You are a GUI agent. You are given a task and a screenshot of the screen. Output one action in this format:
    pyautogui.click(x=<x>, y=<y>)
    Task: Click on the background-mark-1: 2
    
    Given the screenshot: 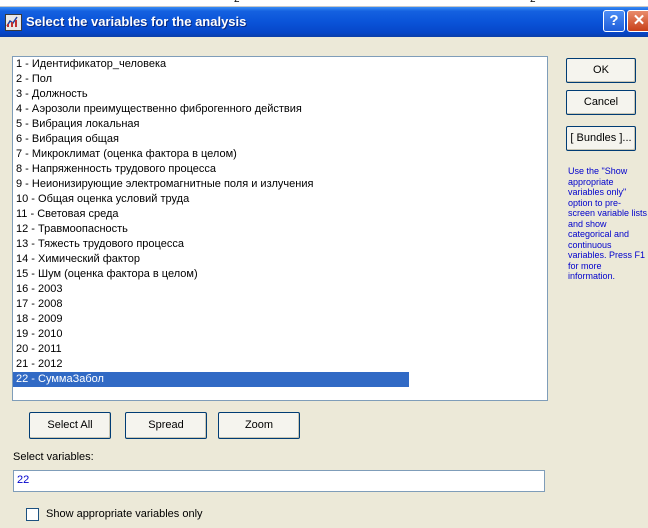 What is the action you would take?
    pyautogui.click(x=237, y=2)
    